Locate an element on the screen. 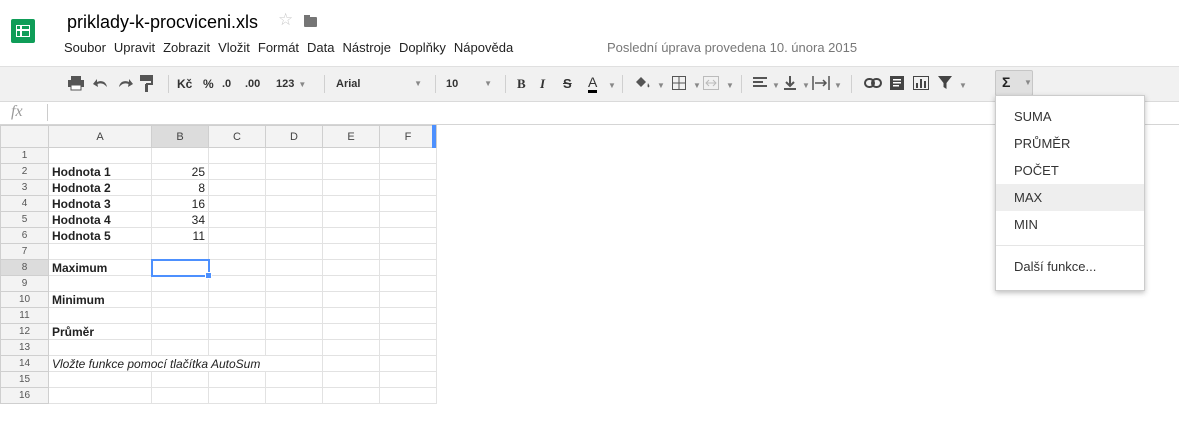  bold-button: B is located at coordinates (521, 84).